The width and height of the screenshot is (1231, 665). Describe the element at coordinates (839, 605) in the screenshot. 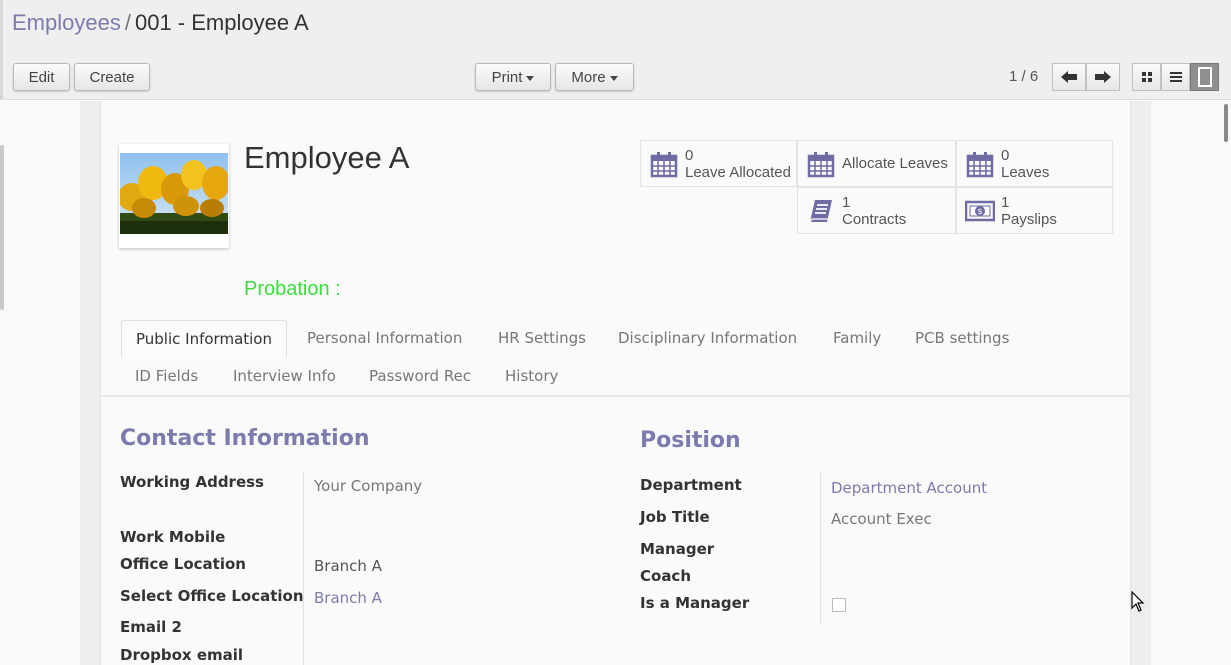

I see `is-a-manager-checkbox` at that location.